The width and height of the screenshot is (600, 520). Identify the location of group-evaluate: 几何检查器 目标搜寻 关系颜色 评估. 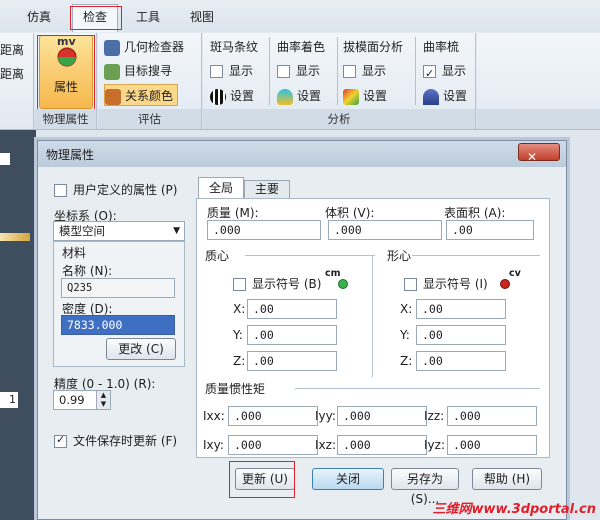
(150, 81).